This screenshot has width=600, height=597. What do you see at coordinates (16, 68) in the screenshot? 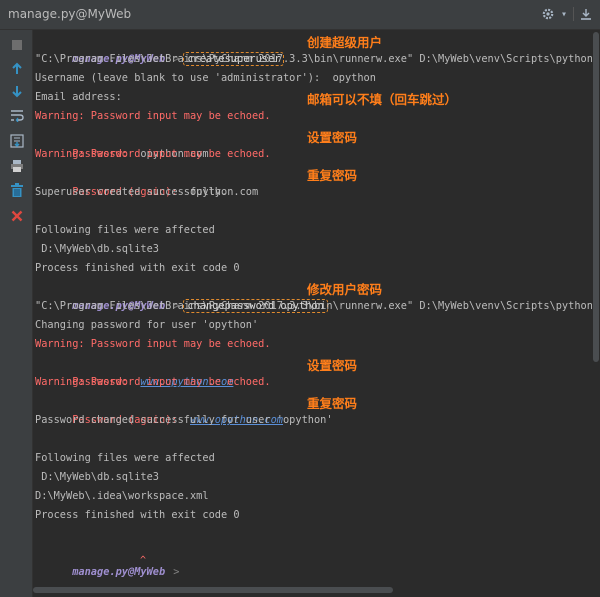
I see `scroll-up-icon` at bounding box center [16, 68].